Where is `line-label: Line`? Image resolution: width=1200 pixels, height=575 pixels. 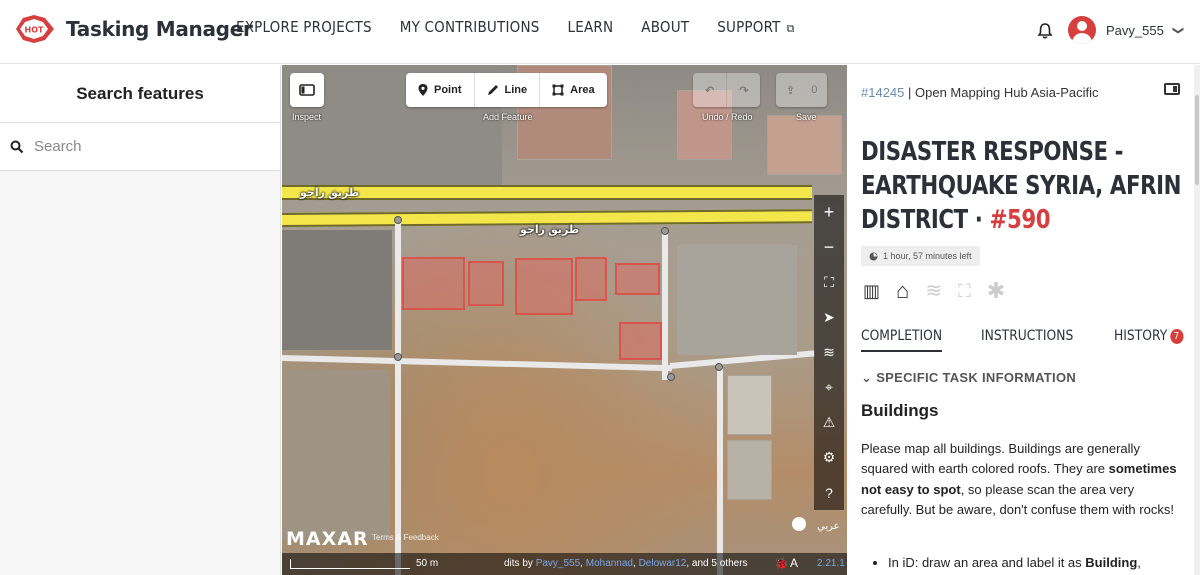 line-label: Line is located at coordinates (516, 90).